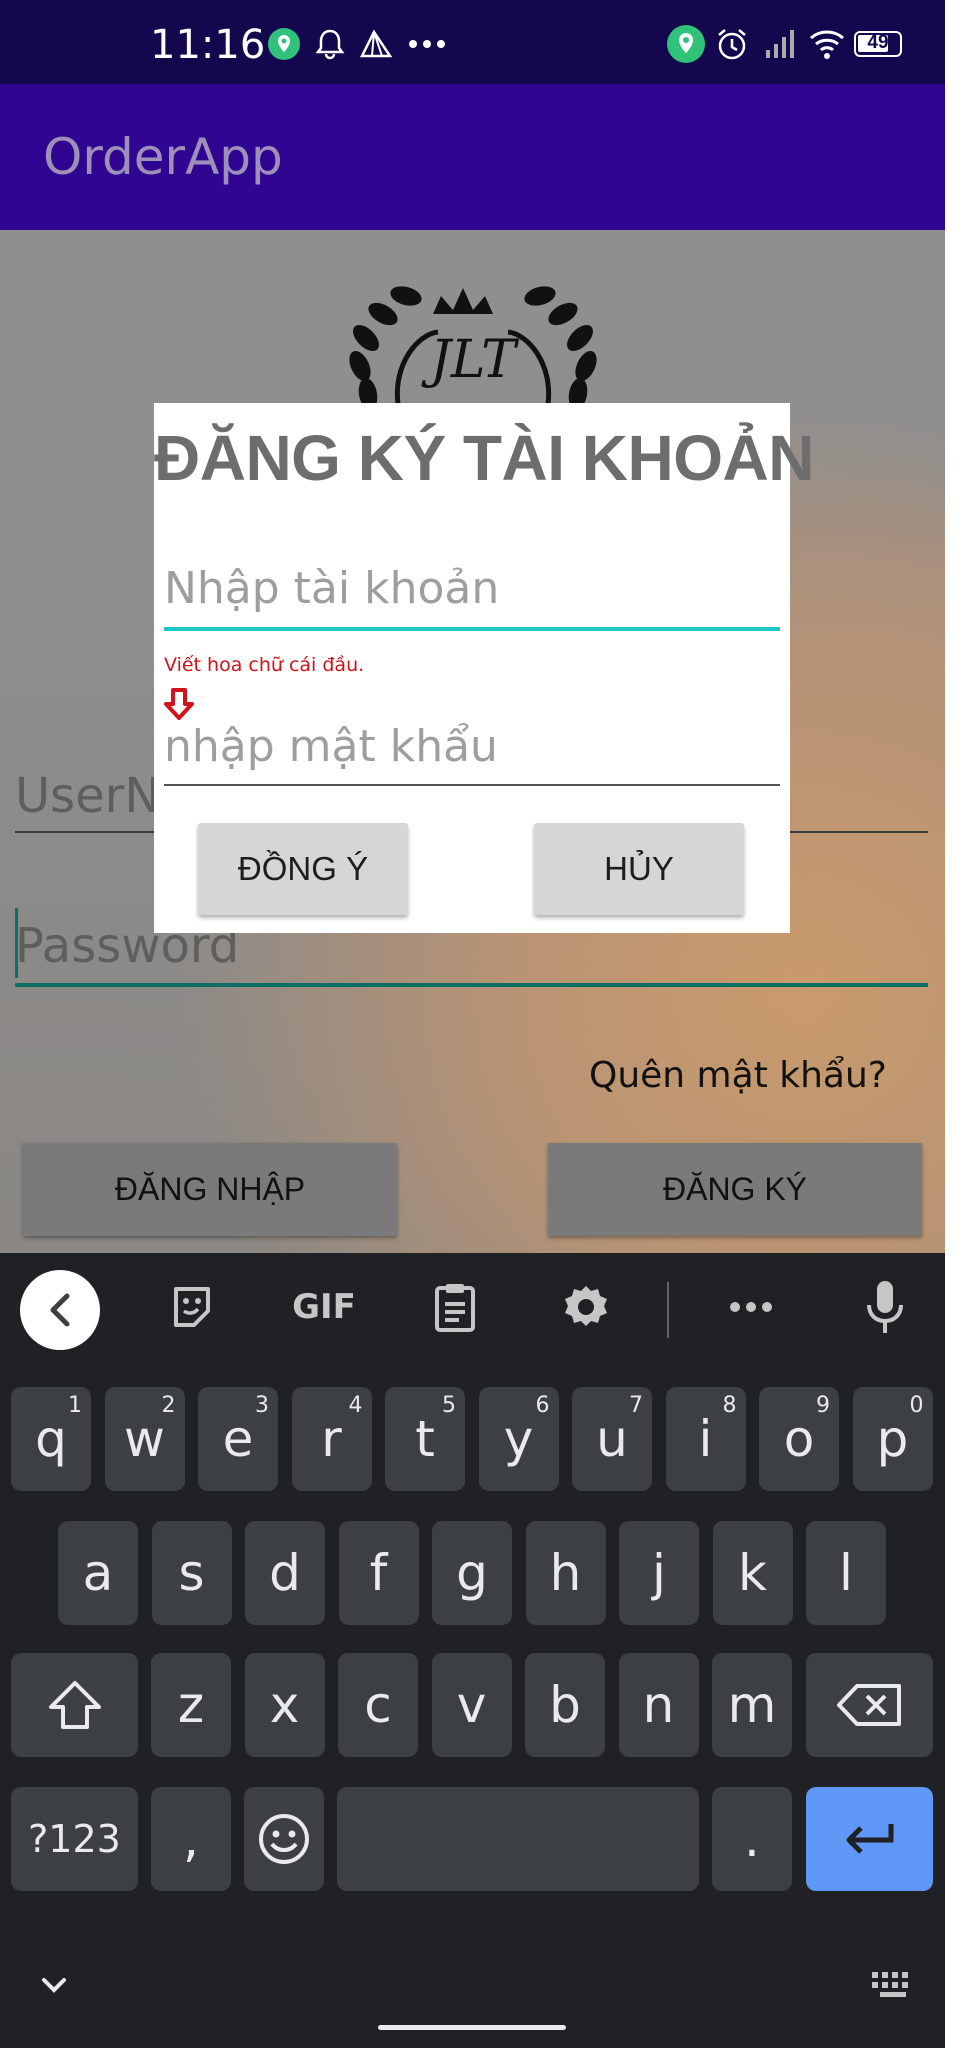 The height and width of the screenshot is (2048, 969). Describe the element at coordinates (179, 704) in the screenshot. I see `arrow-down-icon` at that location.